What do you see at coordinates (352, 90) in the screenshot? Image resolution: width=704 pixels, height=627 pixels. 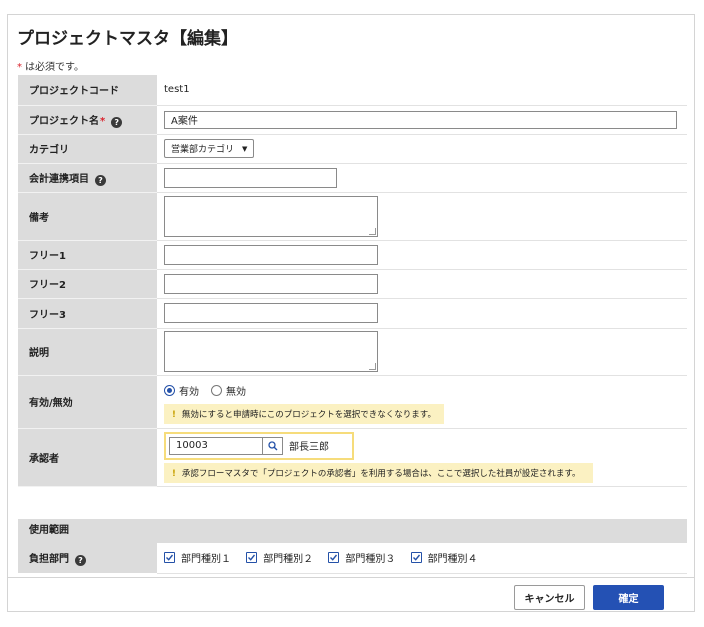 I see `row-project-code: プロジェクトコード test1` at bounding box center [352, 90].